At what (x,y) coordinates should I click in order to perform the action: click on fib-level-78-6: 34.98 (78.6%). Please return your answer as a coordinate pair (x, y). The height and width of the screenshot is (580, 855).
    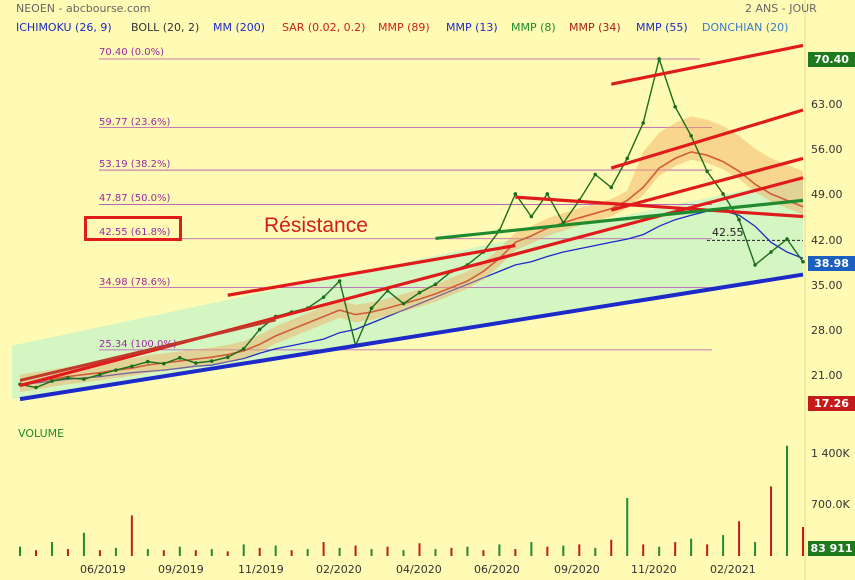
    Looking at the image, I should click on (135, 282).